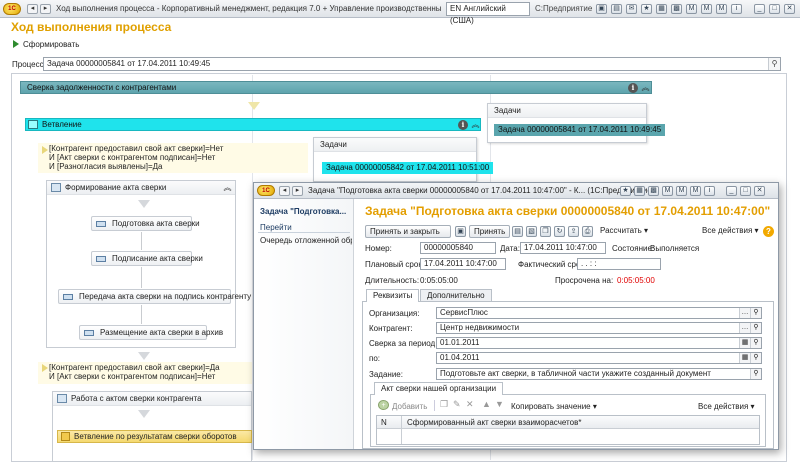 The image size is (800, 462). What do you see at coordinates (587, 231) in the screenshot?
I see `print-icon: ⎙` at bounding box center [587, 231].